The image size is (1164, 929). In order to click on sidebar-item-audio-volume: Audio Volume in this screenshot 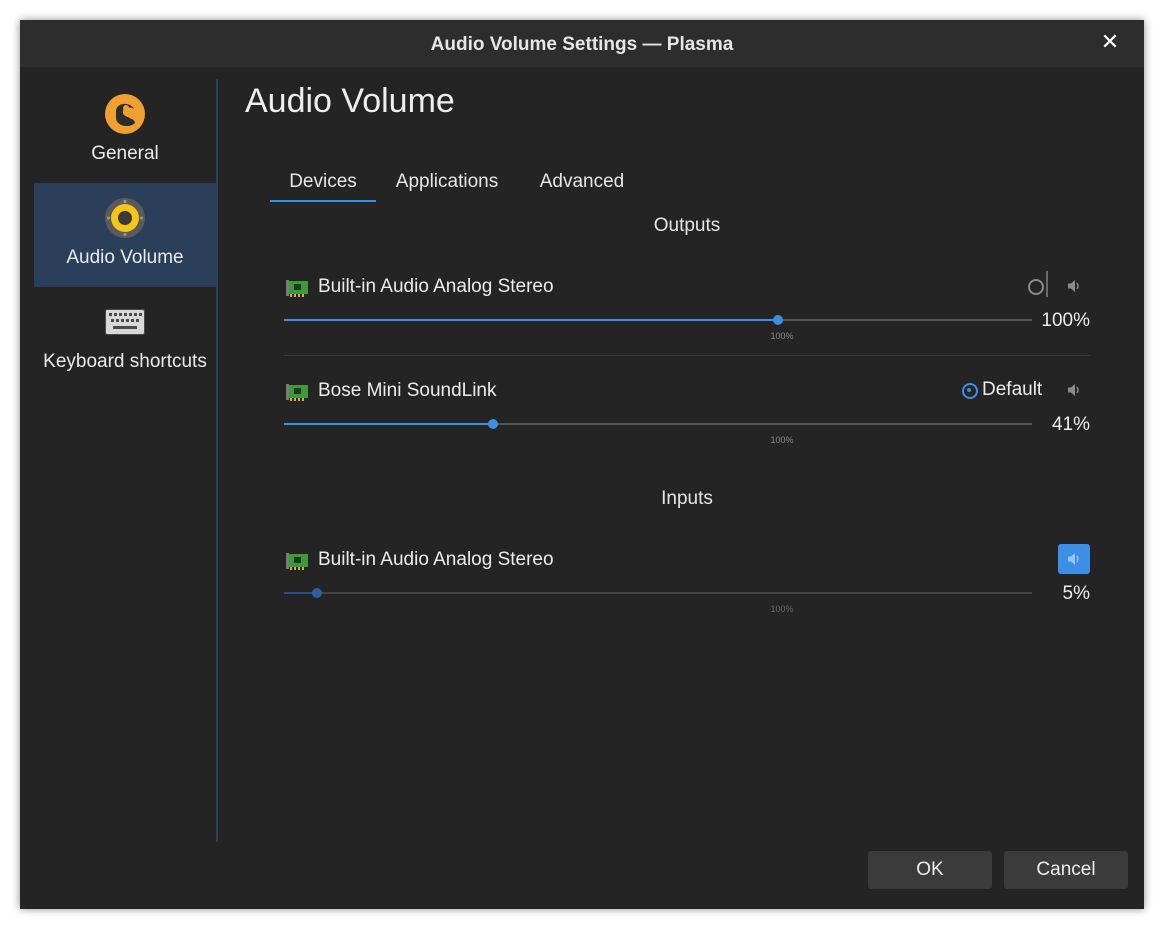, I will do `click(125, 235)`.